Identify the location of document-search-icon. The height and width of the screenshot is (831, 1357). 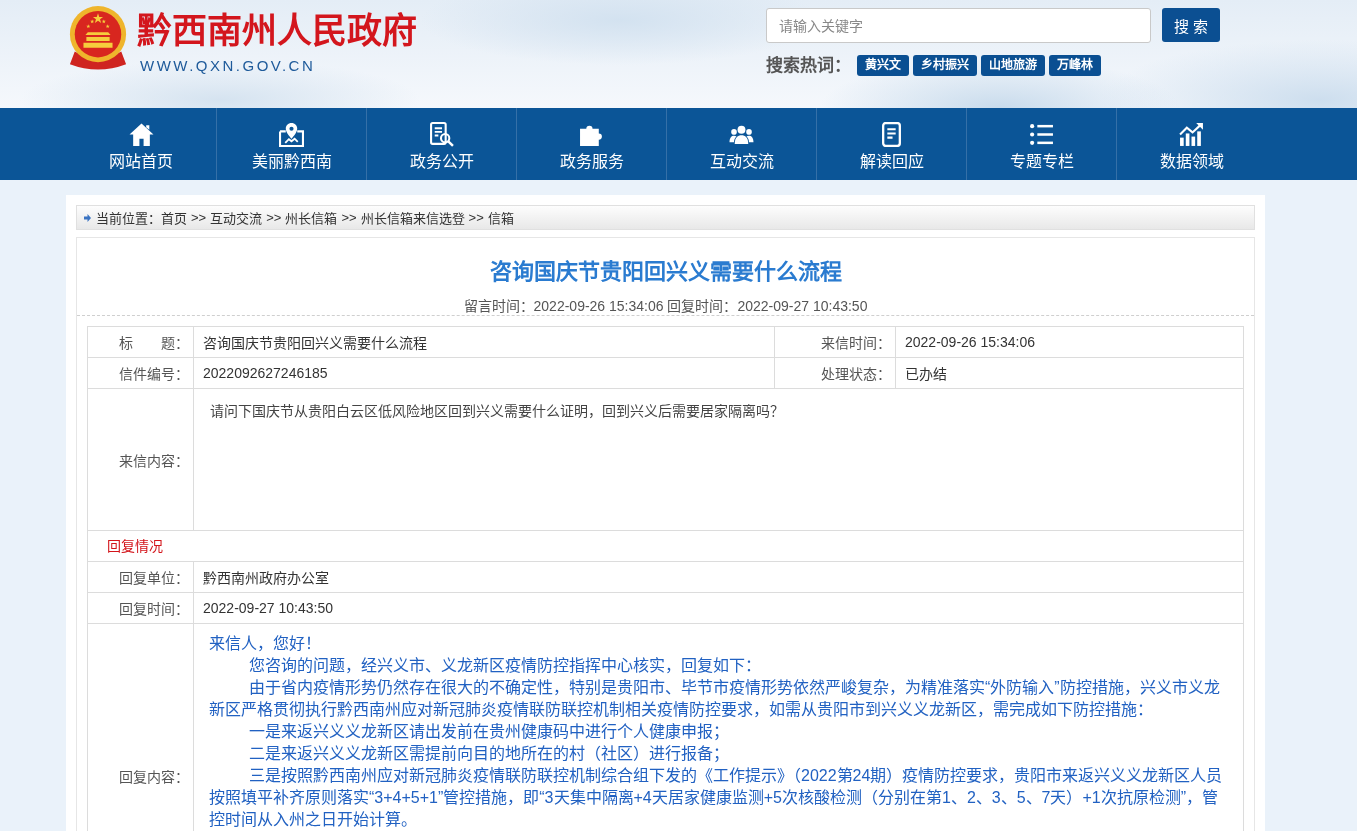
(441, 134).